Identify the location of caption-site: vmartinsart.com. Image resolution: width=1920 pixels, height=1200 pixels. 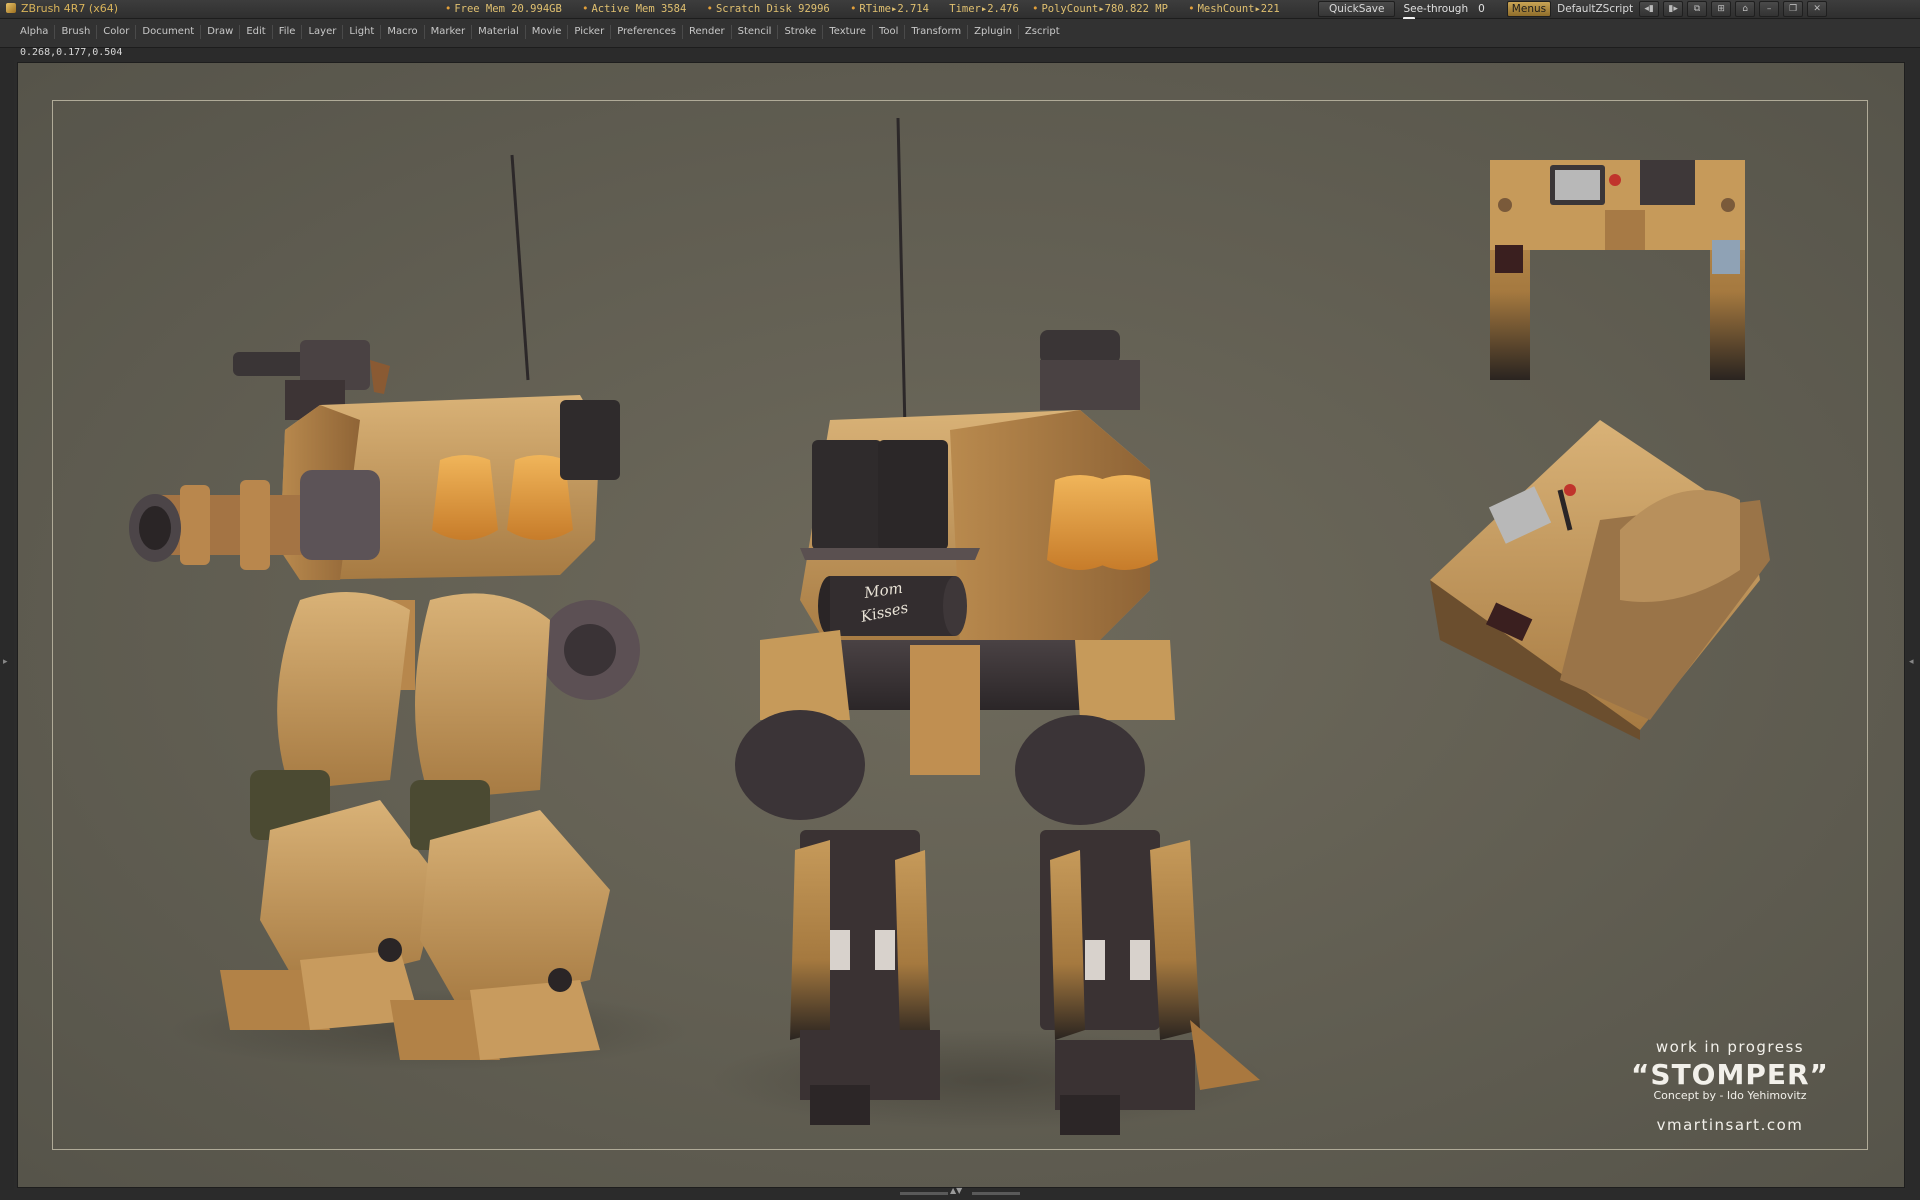
(1730, 1125).